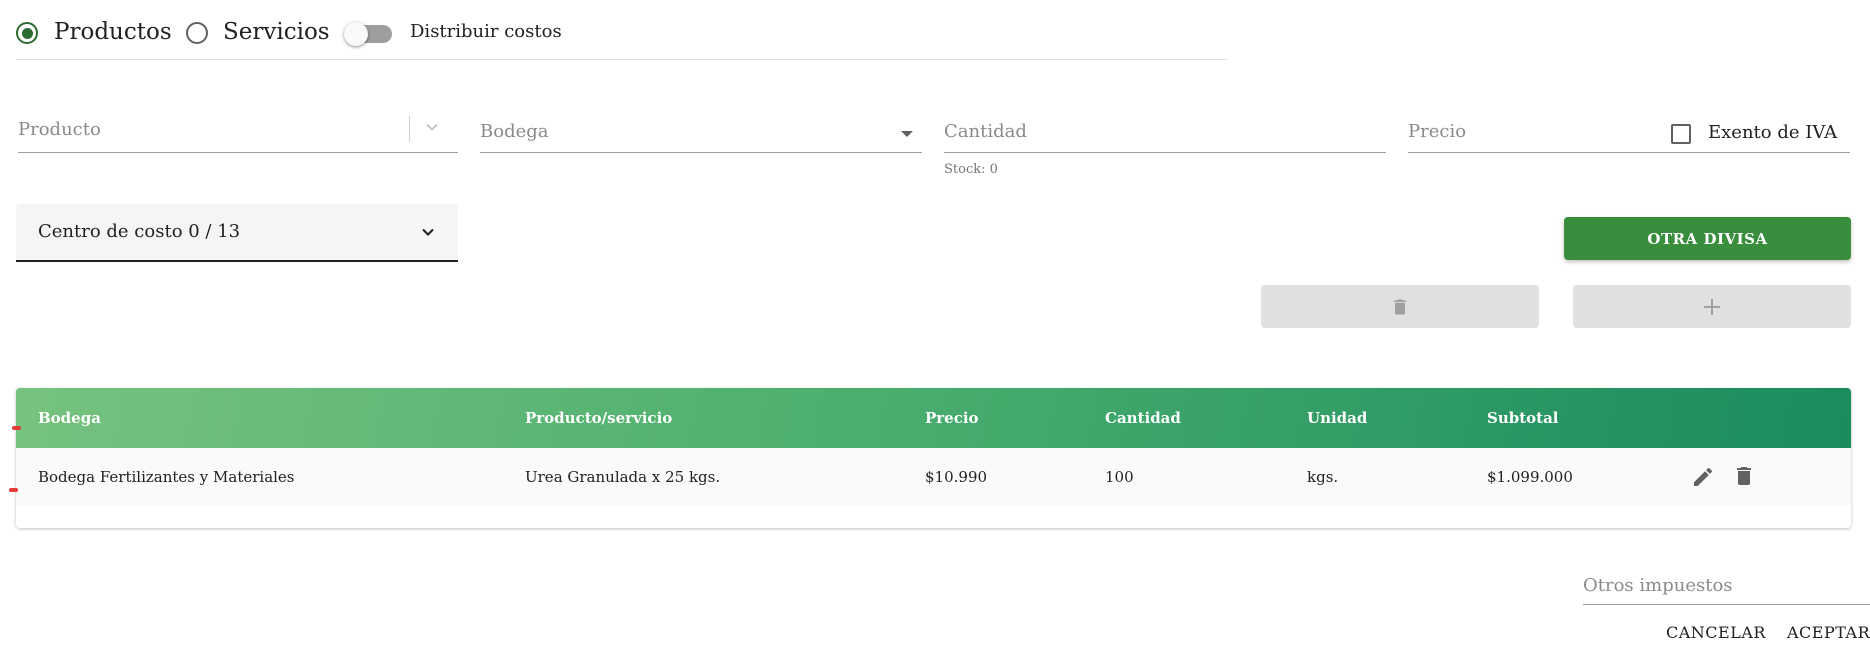 The height and width of the screenshot is (658, 1870). What do you see at coordinates (1703, 477) in the screenshot?
I see `edit-icon` at bounding box center [1703, 477].